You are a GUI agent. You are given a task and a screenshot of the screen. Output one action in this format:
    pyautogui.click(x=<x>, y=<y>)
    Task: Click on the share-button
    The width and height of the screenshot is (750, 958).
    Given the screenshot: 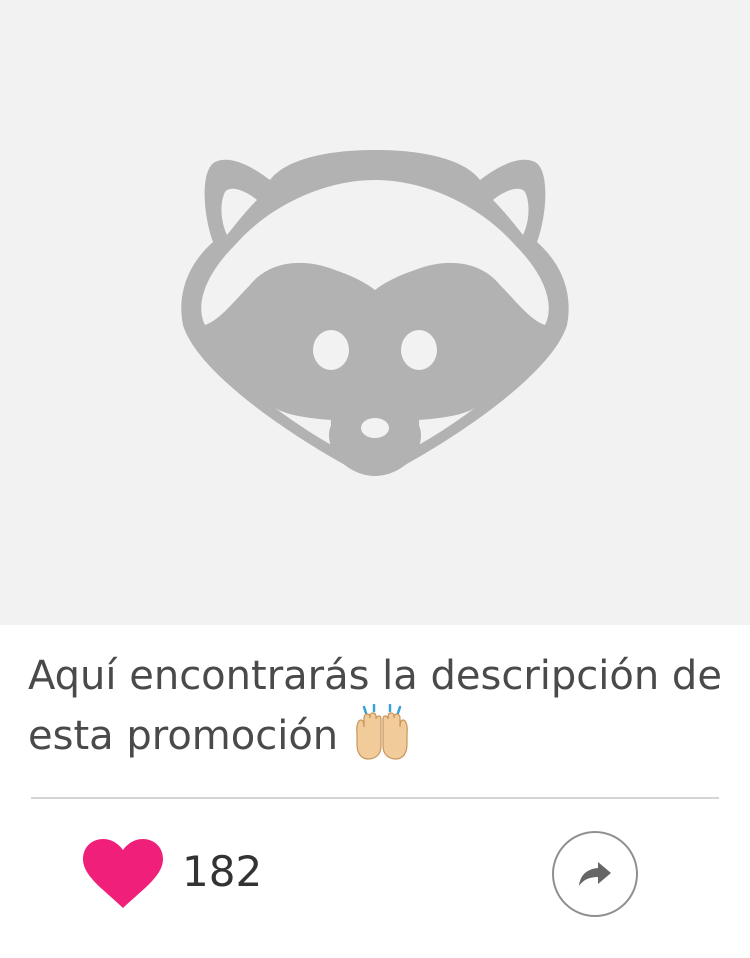 What is the action you would take?
    pyautogui.click(x=595, y=874)
    